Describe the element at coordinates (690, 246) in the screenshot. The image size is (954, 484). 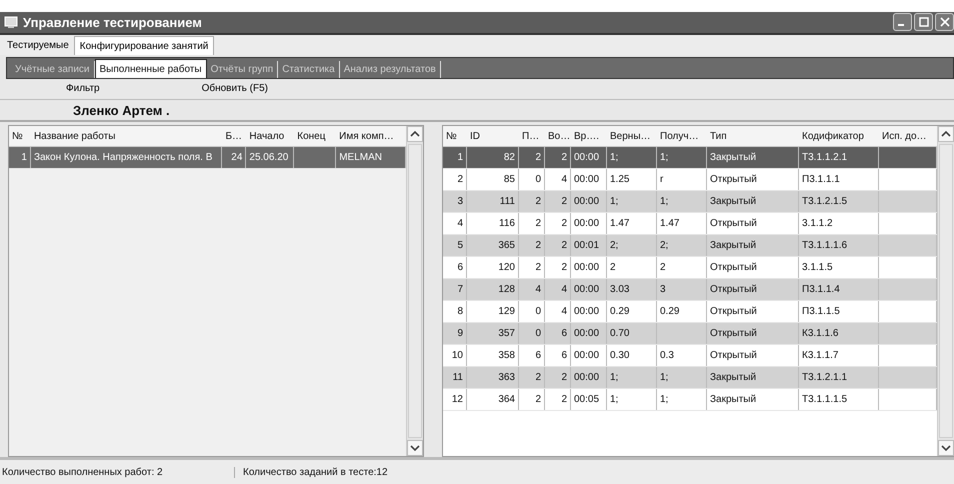
I see `table-row: 5 365 2 2 00:01 2; 2; Закрытый Т3.1.1.1.6` at that location.